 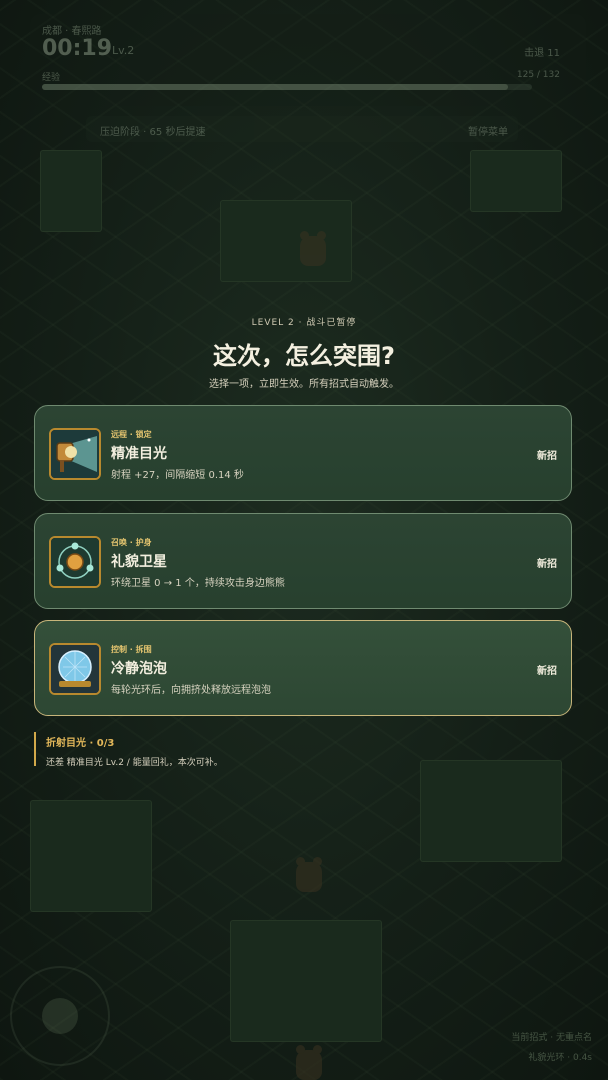 I want to click on upgrade-subtitle: 选择一项，立即生效。所有招式自动触发。, so click(x=304, y=384).